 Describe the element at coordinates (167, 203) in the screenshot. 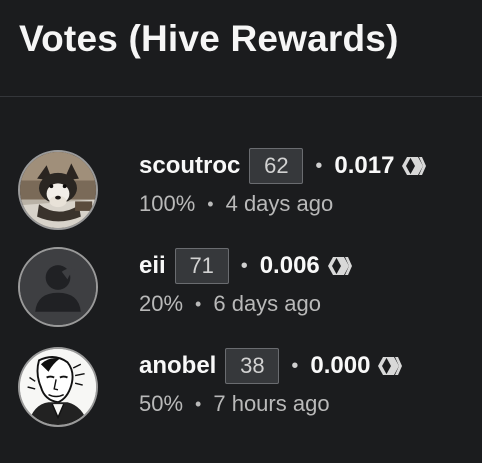

I see `vote-percent: 100%` at that location.